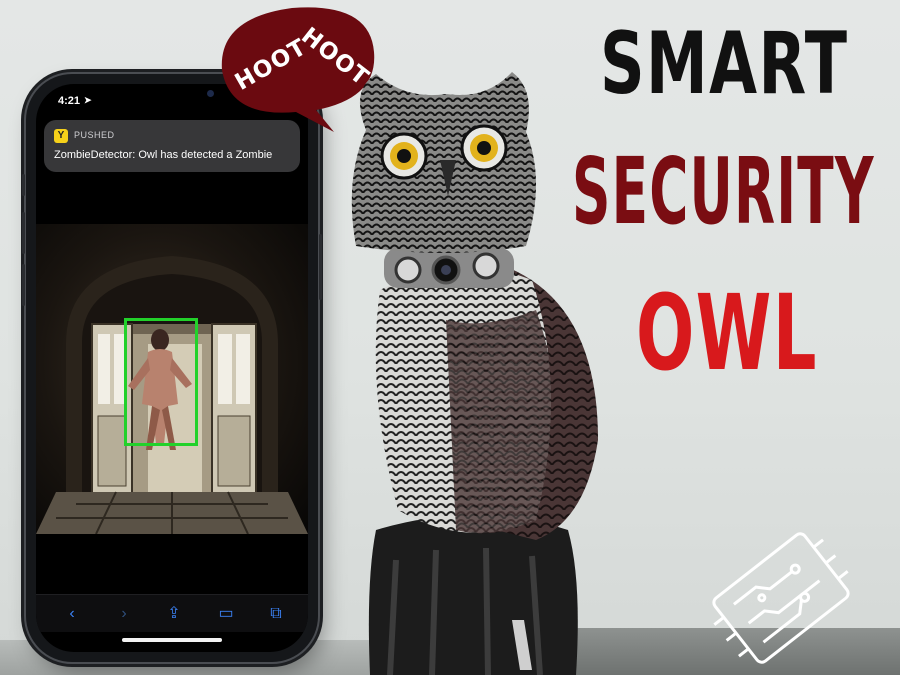  I want to click on title-smart: SMART, so click(724, 64).